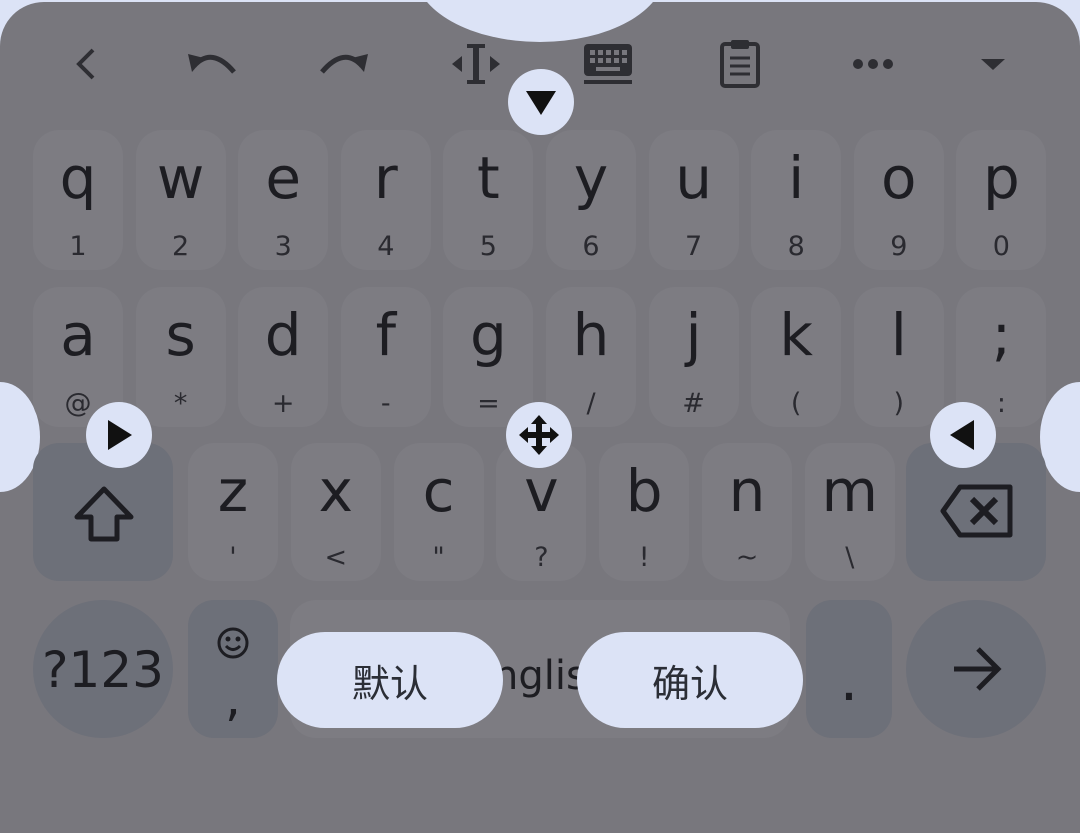  I want to click on key-u: u7, so click(693, 200).